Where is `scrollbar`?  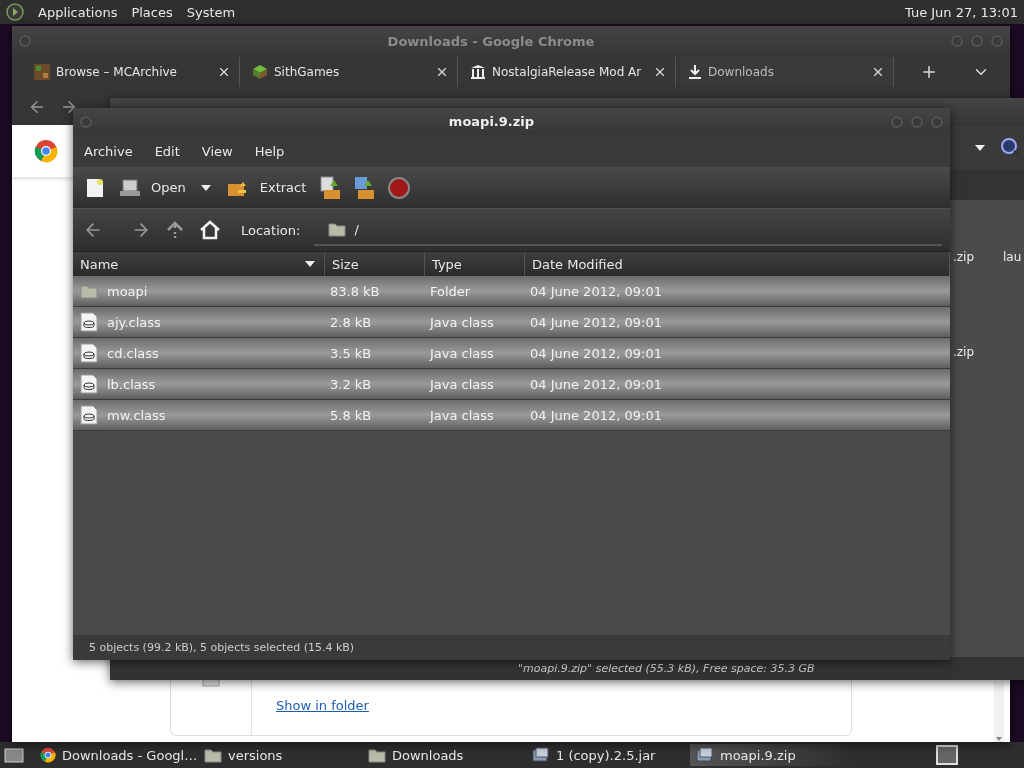 scrollbar is located at coordinates (999, 711).